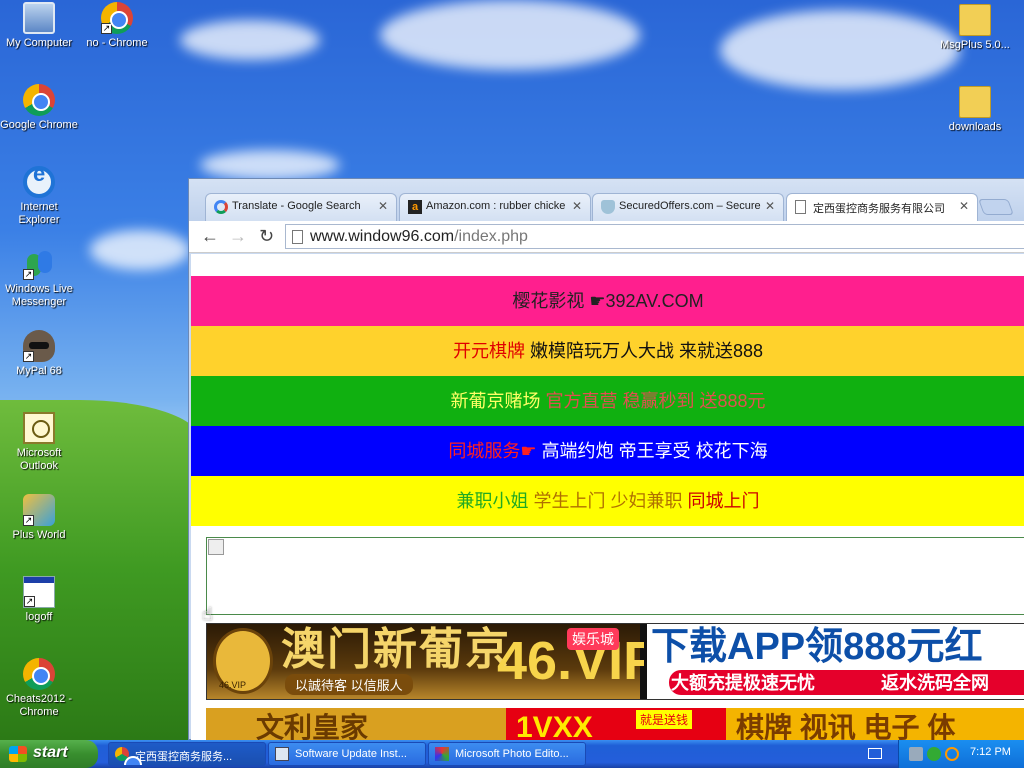 The height and width of the screenshot is (768, 1024). I want to click on new-tab-button, so click(996, 207).